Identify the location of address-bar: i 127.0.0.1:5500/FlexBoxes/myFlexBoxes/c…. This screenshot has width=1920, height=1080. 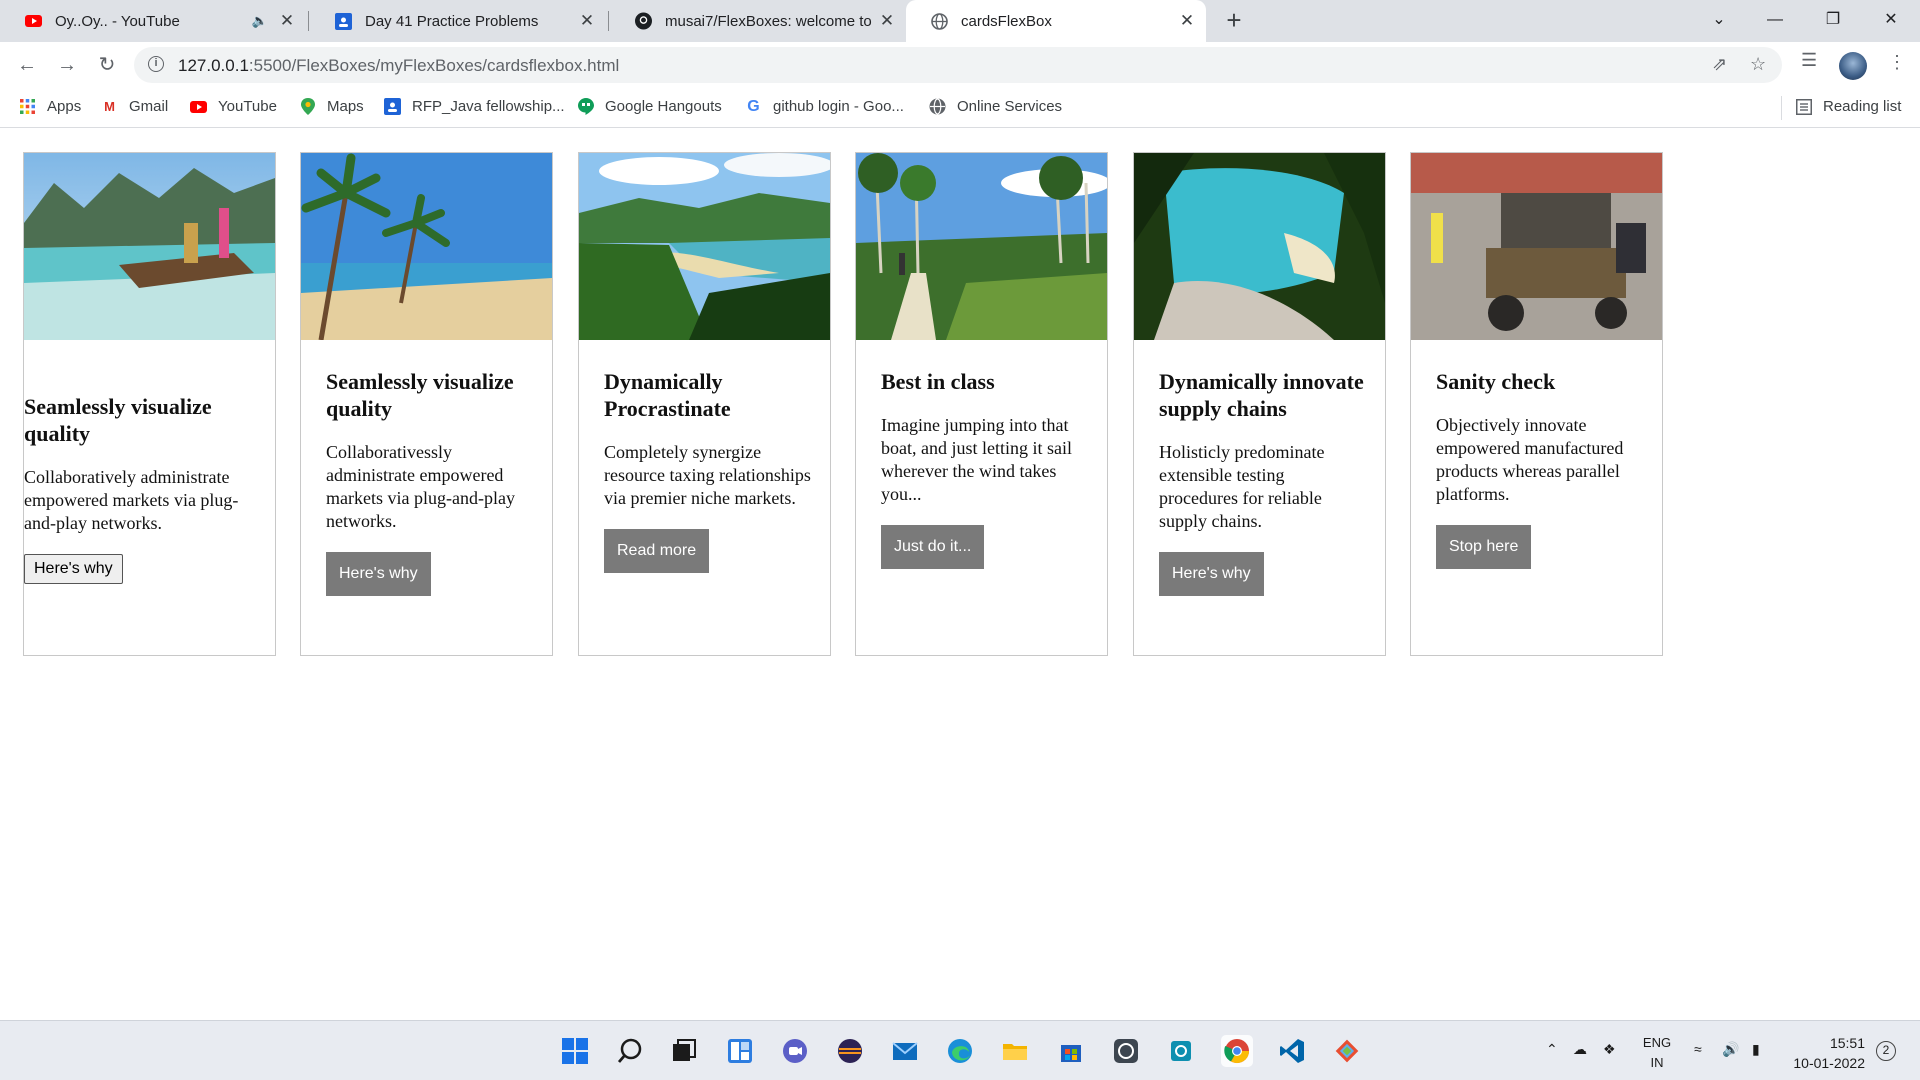
(958, 65).